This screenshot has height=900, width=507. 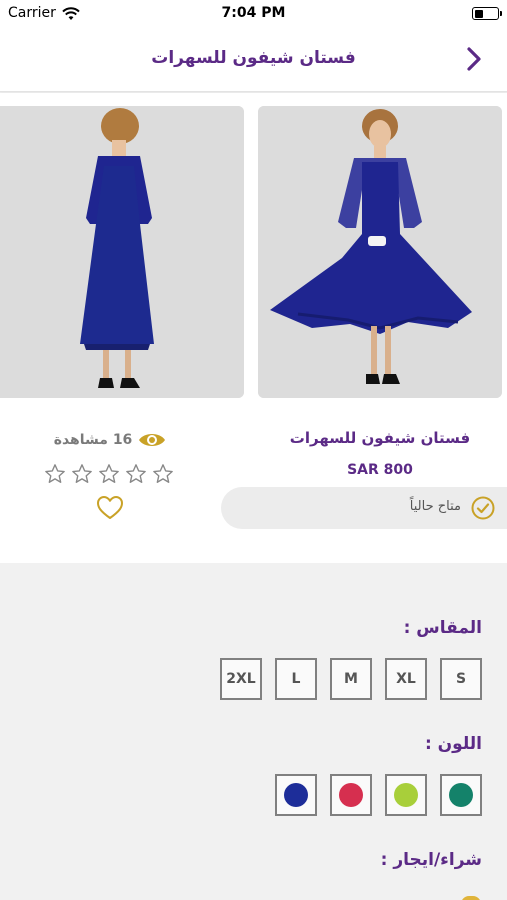 I want to click on color-label: اللون :, so click(x=453, y=744).